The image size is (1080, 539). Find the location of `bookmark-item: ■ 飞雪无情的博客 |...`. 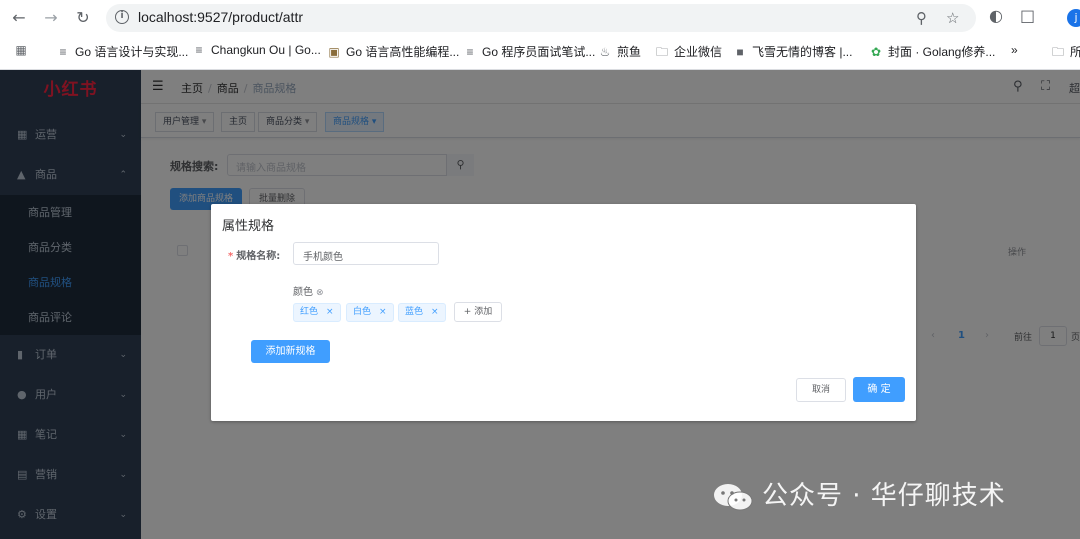

bookmark-item: ■ 飞雪无情的博客 |... is located at coordinates (792, 51).